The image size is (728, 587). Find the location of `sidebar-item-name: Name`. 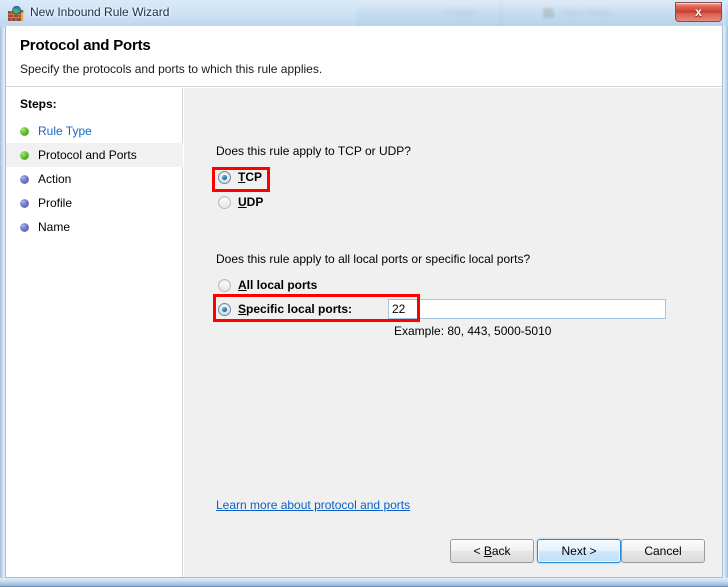

sidebar-item-name: Name is located at coordinates (94, 227).